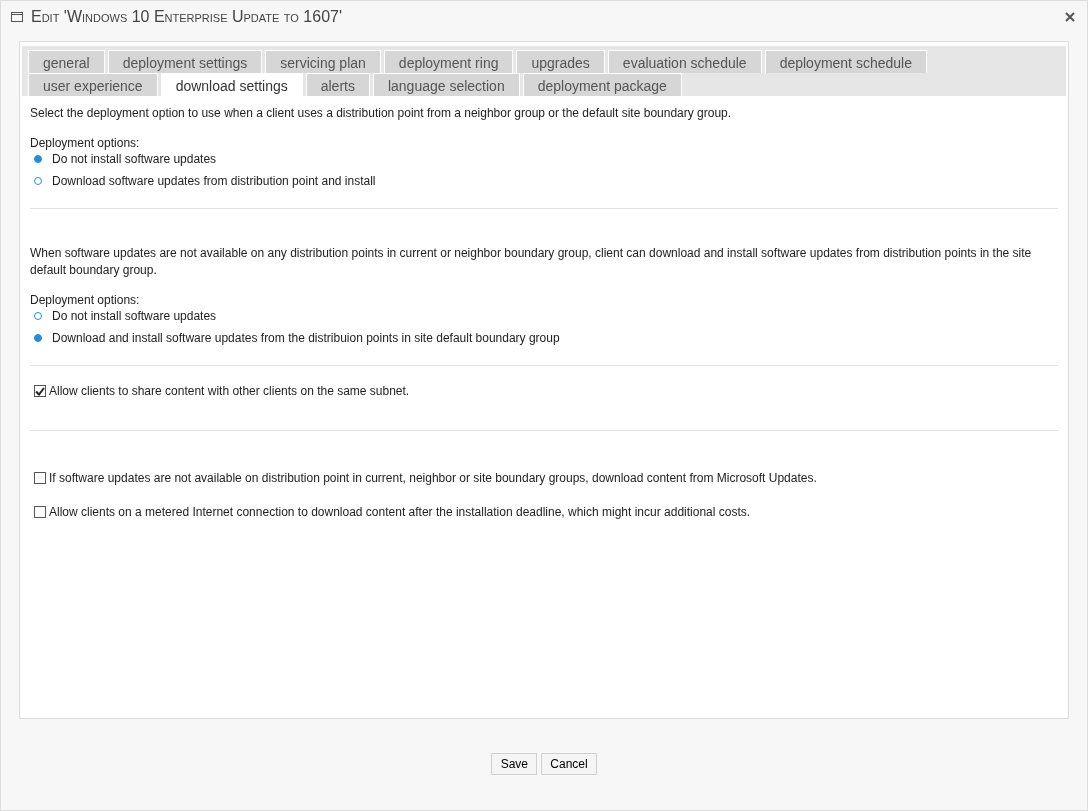 This screenshot has height=811, width=1088. What do you see at coordinates (17, 17) in the screenshot?
I see `window-icon` at bounding box center [17, 17].